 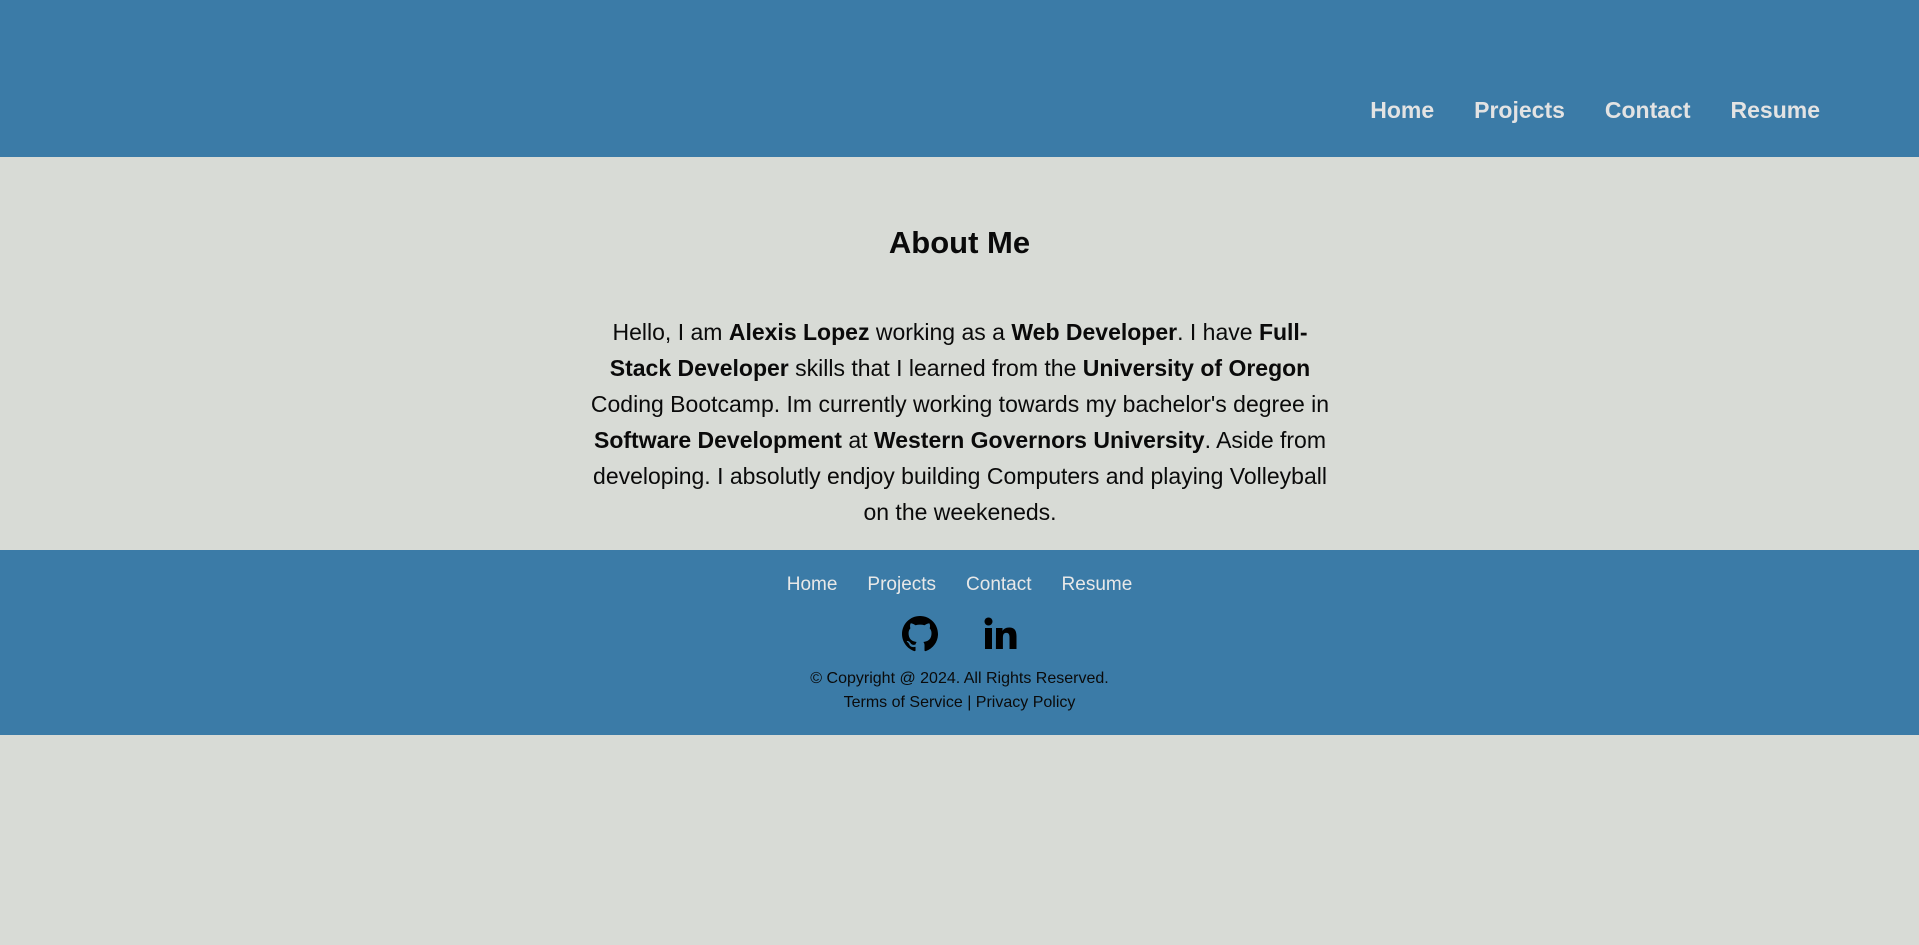 What do you see at coordinates (959, 242) in the screenshot?
I see `about-title: About Me` at bounding box center [959, 242].